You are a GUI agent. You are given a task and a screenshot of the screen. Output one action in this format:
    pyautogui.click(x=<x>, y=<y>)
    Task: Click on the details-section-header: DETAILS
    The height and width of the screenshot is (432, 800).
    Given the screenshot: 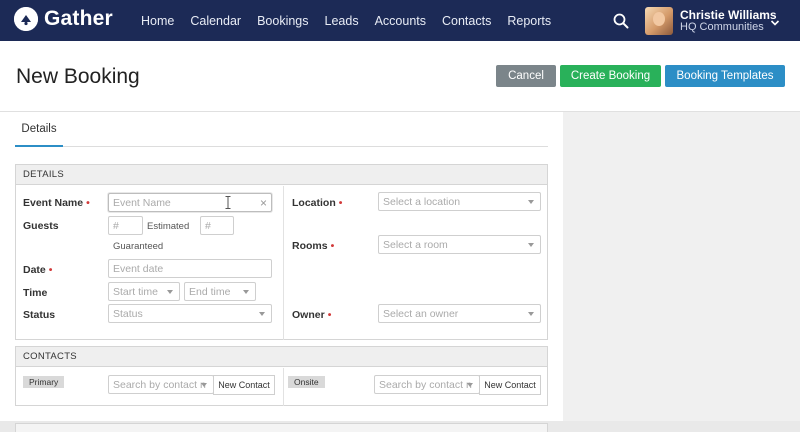 What is the action you would take?
    pyautogui.click(x=281, y=175)
    